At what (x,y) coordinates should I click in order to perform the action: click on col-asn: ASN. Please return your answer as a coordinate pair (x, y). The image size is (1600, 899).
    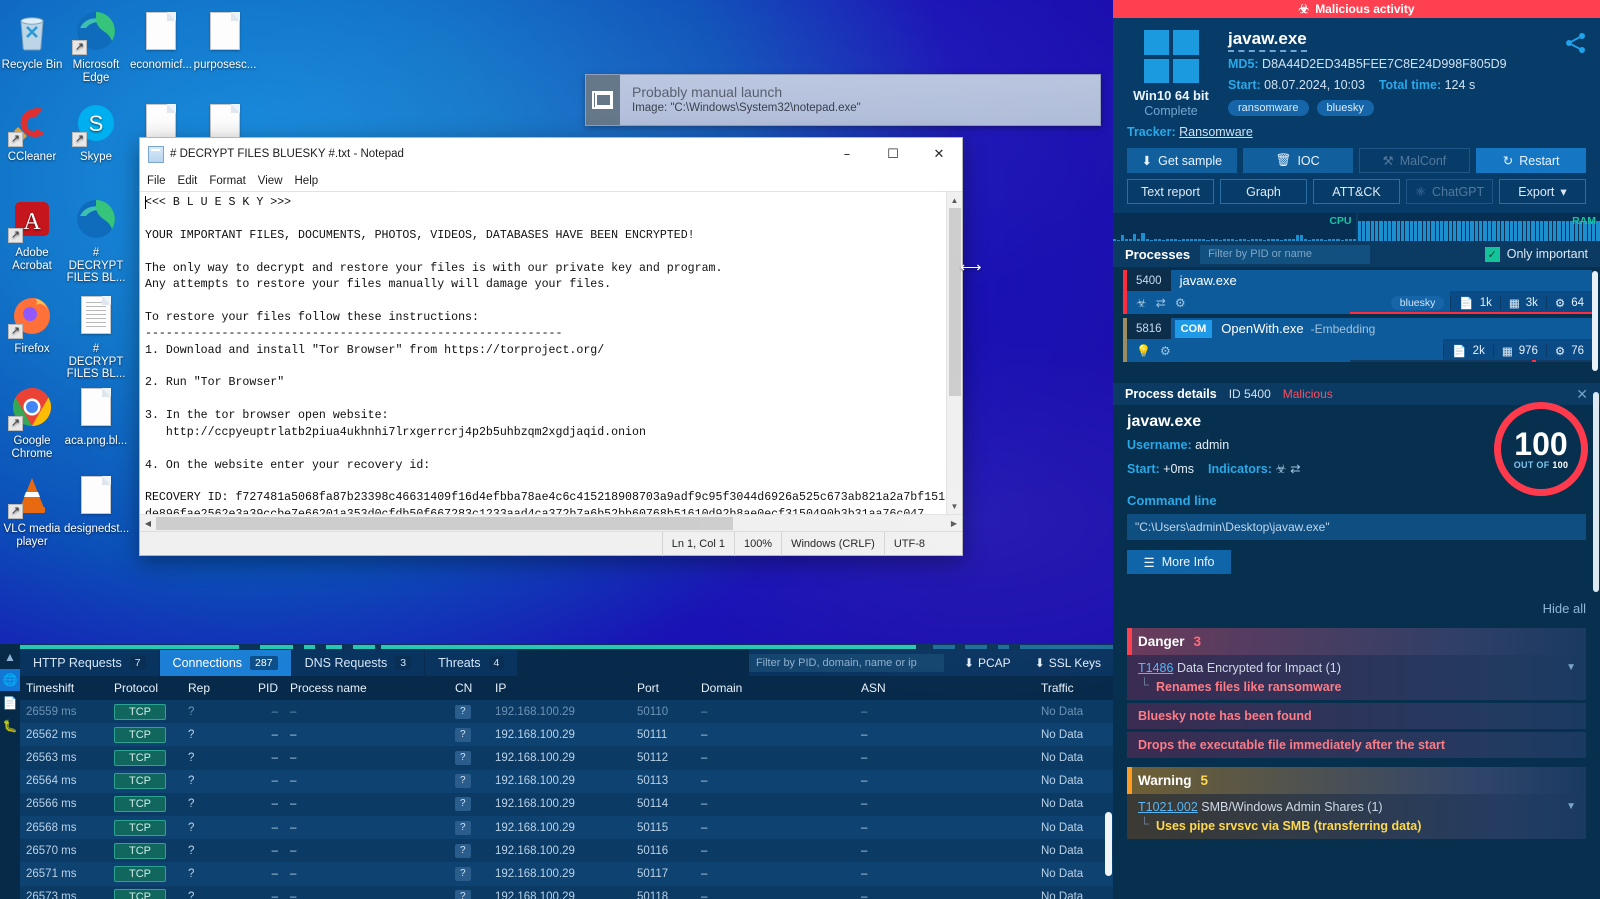
    Looking at the image, I should click on (945, 688).